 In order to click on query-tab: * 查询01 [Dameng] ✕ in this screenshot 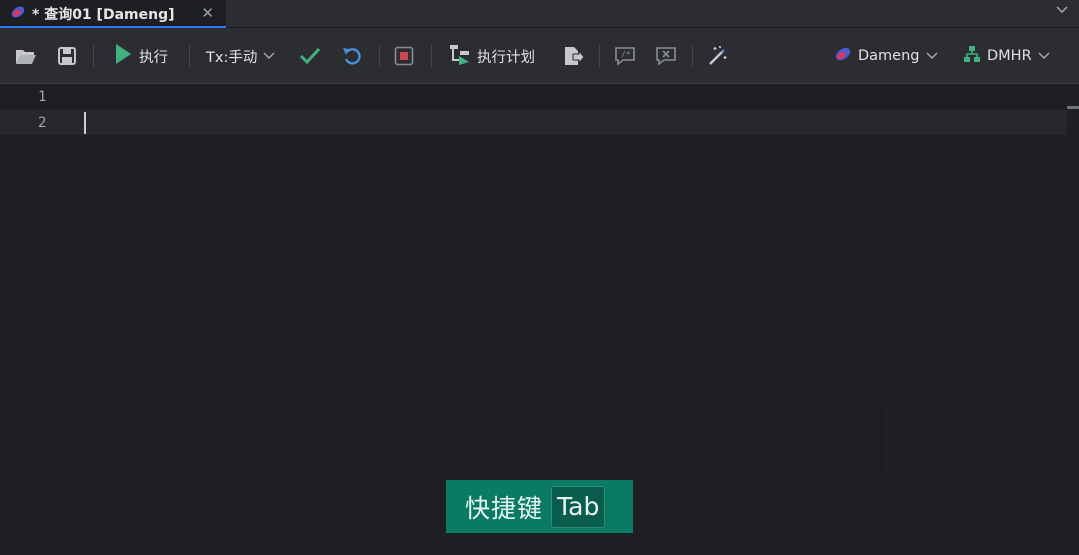, I will do `click(113, 14)`.